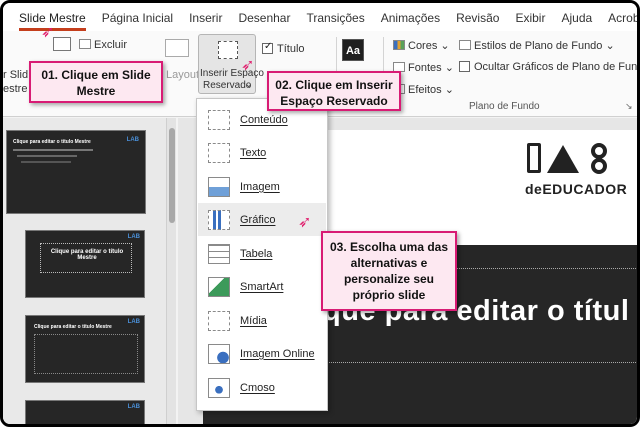  I want to click on background-group-label: Plano de Fundo, so click(504, 106).